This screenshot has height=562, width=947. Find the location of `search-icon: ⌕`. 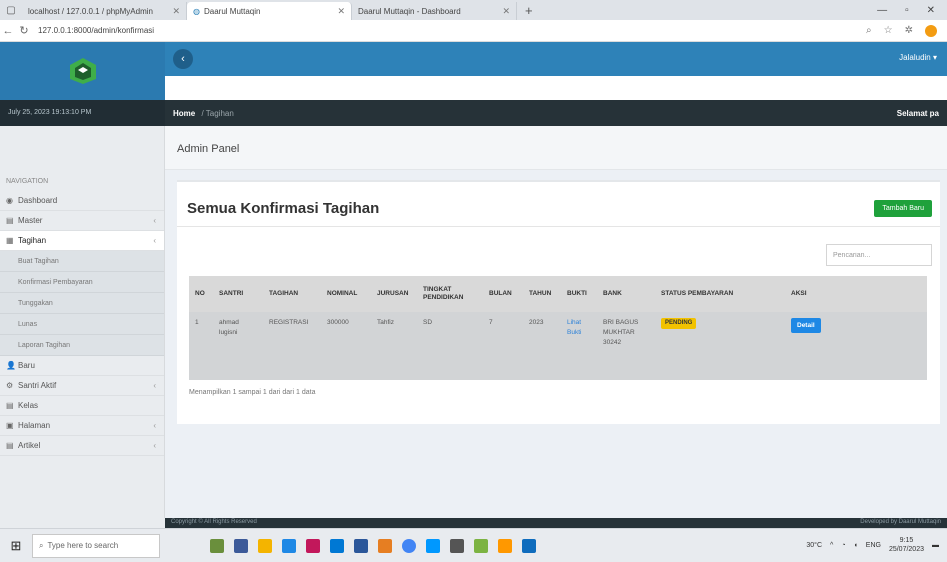

search-icon: ⌕ is located at coordinates (41, 545).